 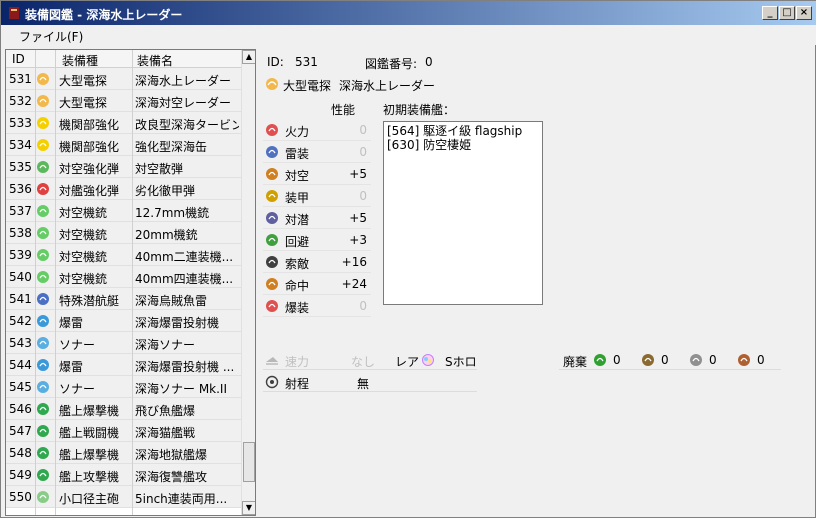 What do you see at coordinates (181, 389) in the screenshot?
I see `row-name: 深海ソナー Mk.II` at bounding box center [181, 389].